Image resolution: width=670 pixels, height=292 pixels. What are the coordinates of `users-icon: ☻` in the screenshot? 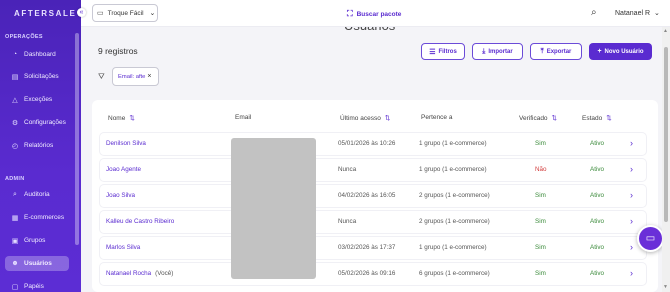 It's located at (15, 263).